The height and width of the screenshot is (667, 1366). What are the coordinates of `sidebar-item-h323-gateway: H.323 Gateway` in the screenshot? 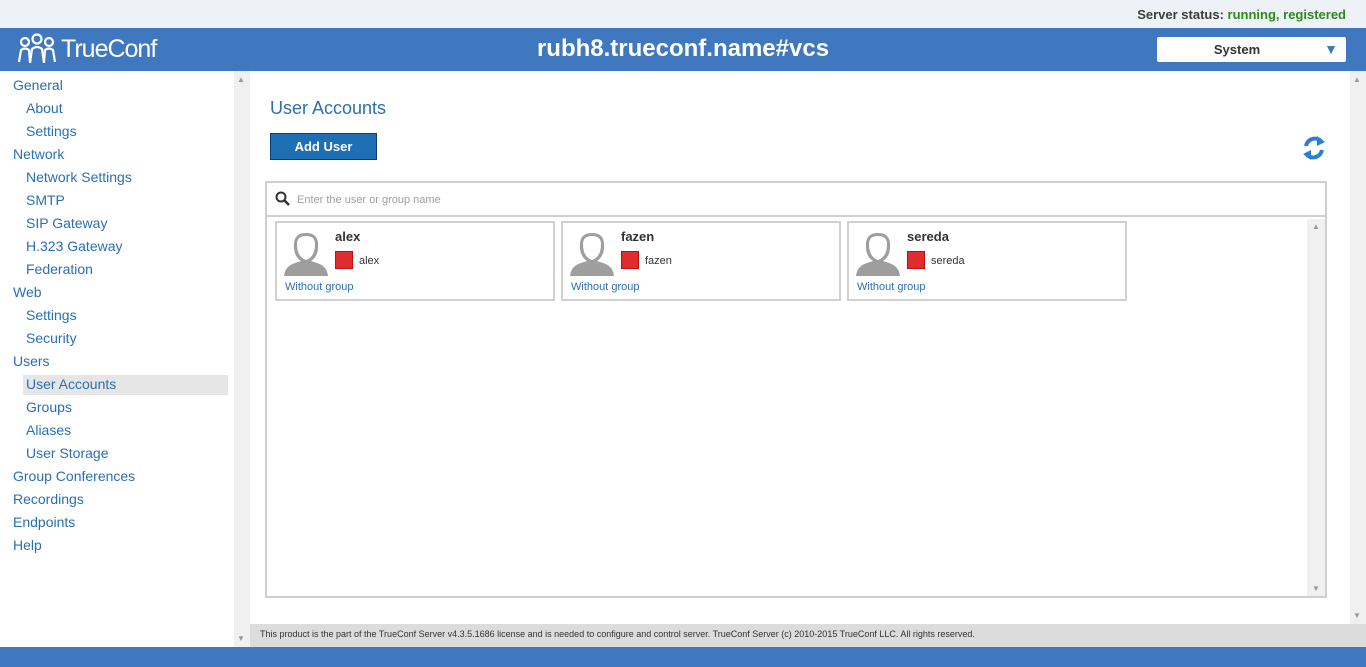 It's located at (74, 246).